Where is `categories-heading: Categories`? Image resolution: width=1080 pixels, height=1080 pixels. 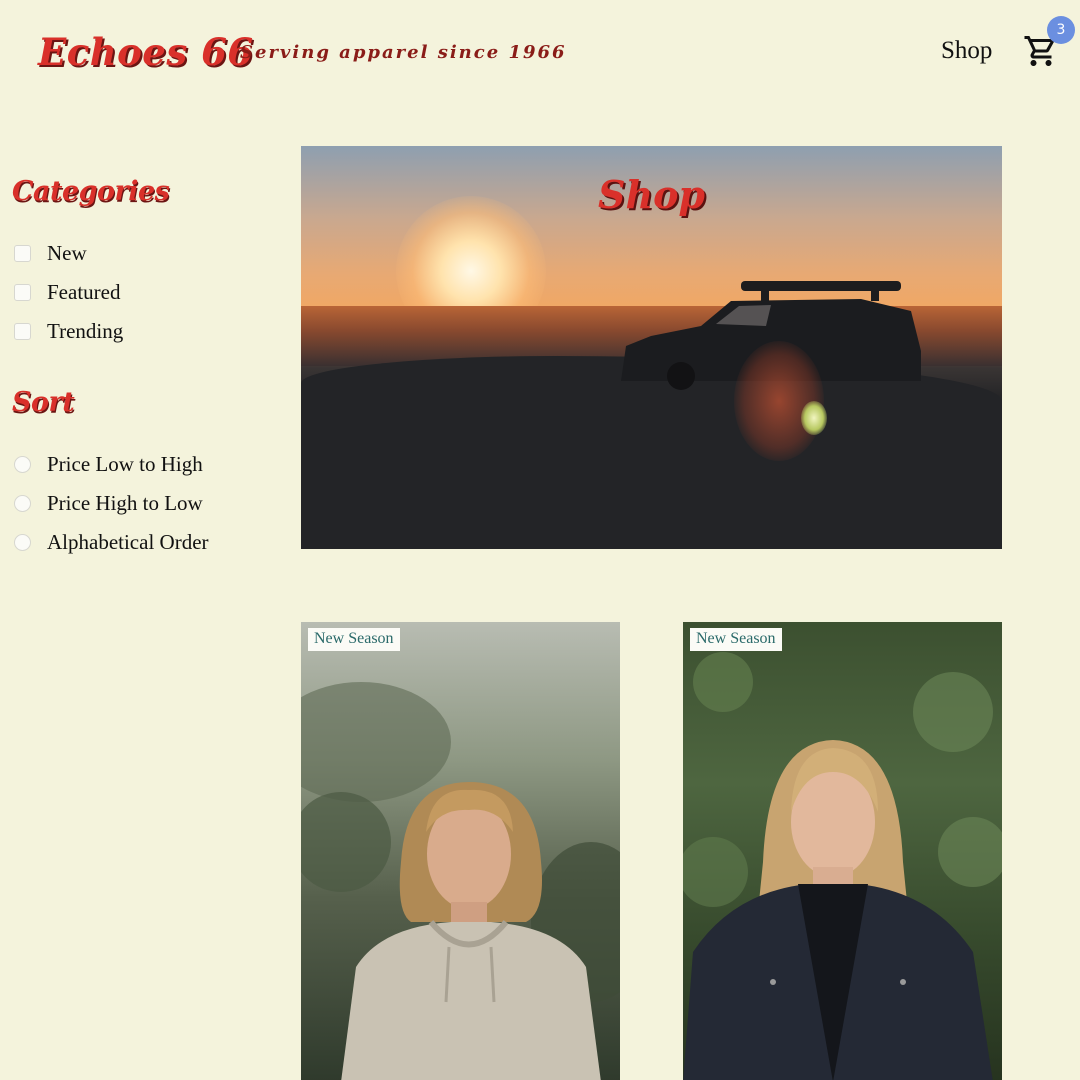
categories-heading: Categories is located at coordinates (91, 191).